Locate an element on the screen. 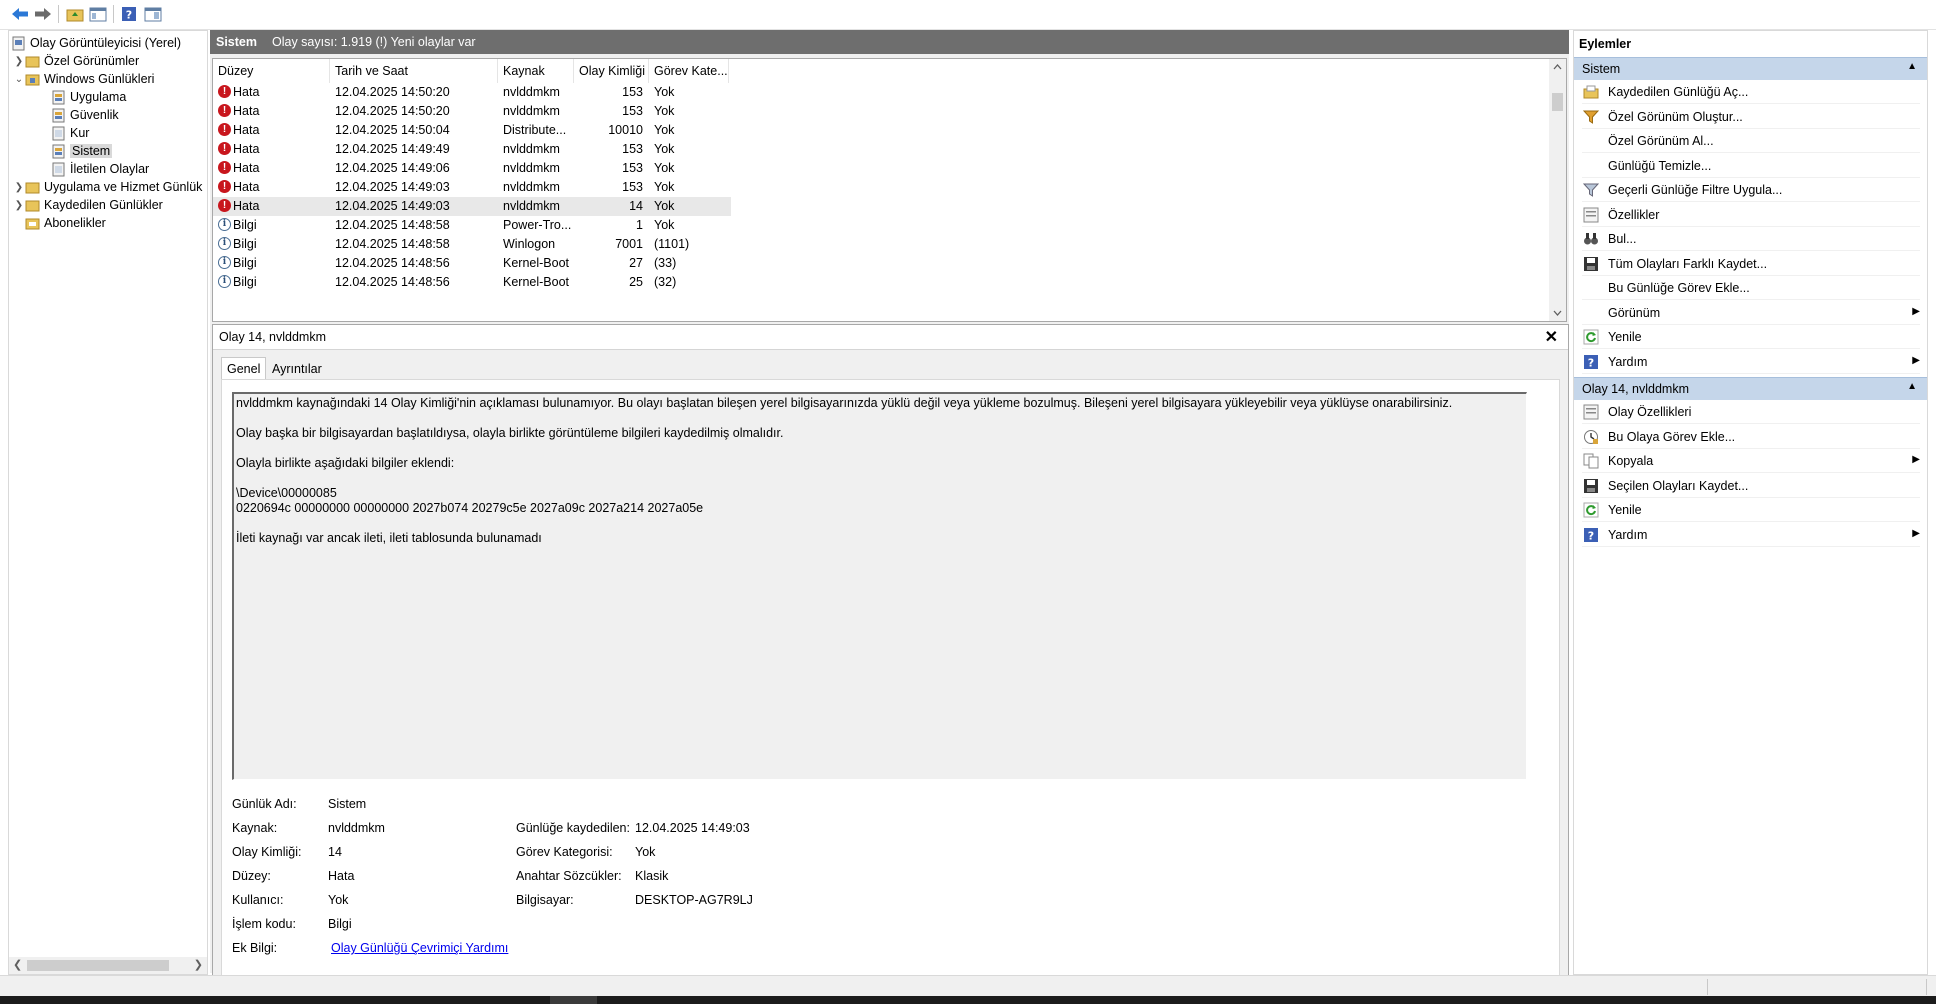 This screenshot has height=1004, width=1936. cell-task: (32) is located at coordinates (665, 282).